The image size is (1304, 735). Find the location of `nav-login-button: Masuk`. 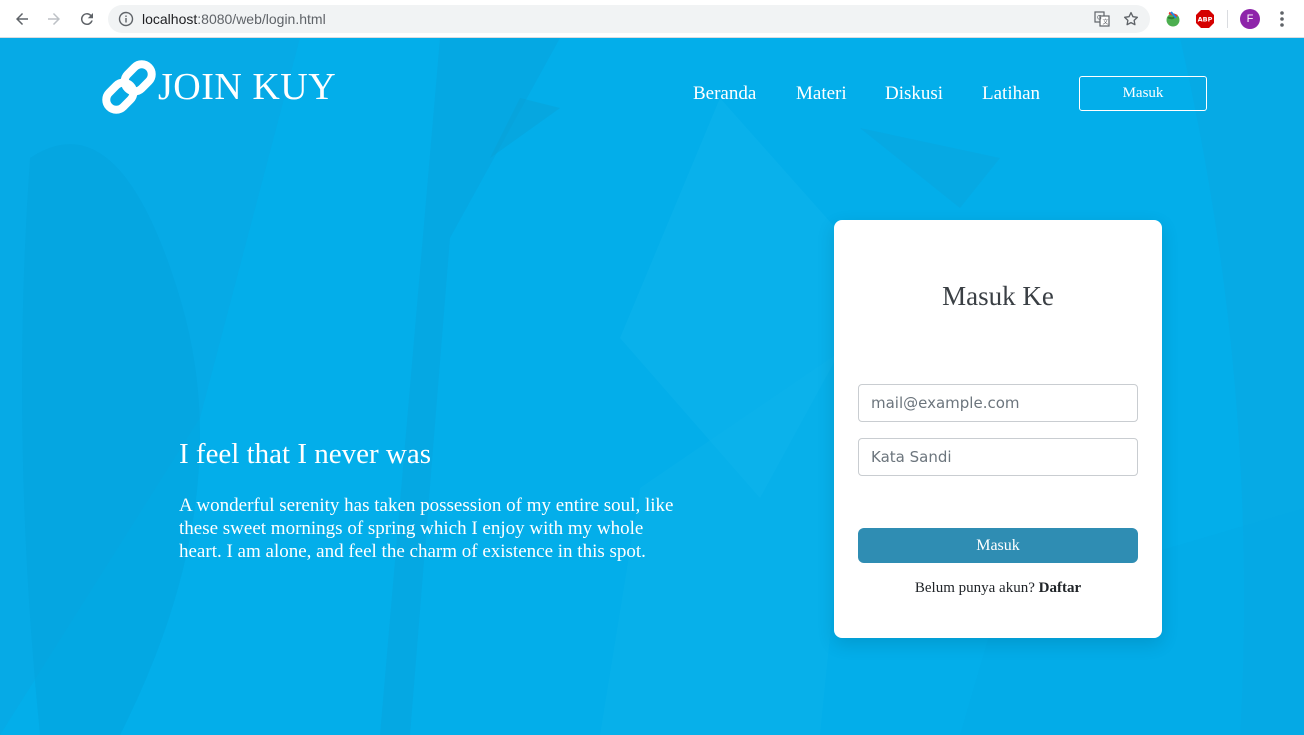

nav-login-button: Masuk is located at coordinates (1143, 93).